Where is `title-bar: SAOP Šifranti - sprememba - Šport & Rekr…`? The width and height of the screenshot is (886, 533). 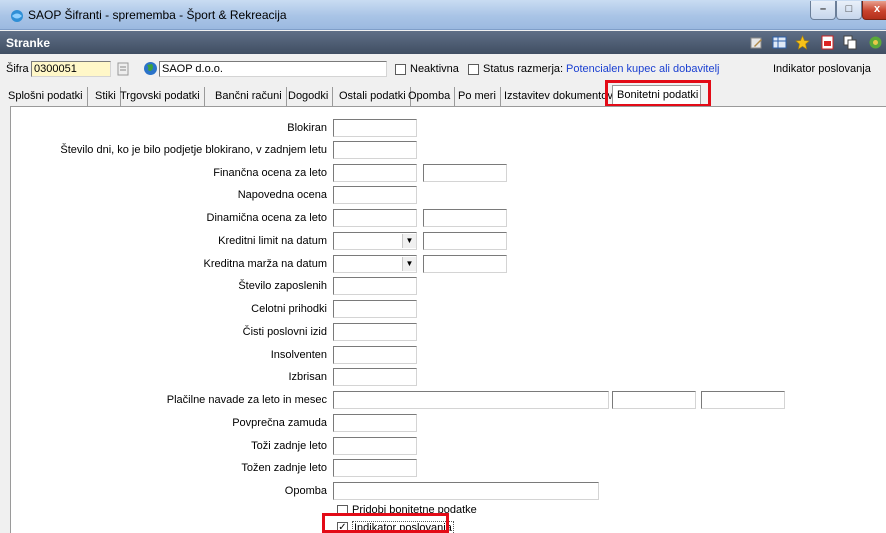
title-bar: SAOP Šifranti - sprememba - Šport & Rekr… is located at coordinates (443, 15).